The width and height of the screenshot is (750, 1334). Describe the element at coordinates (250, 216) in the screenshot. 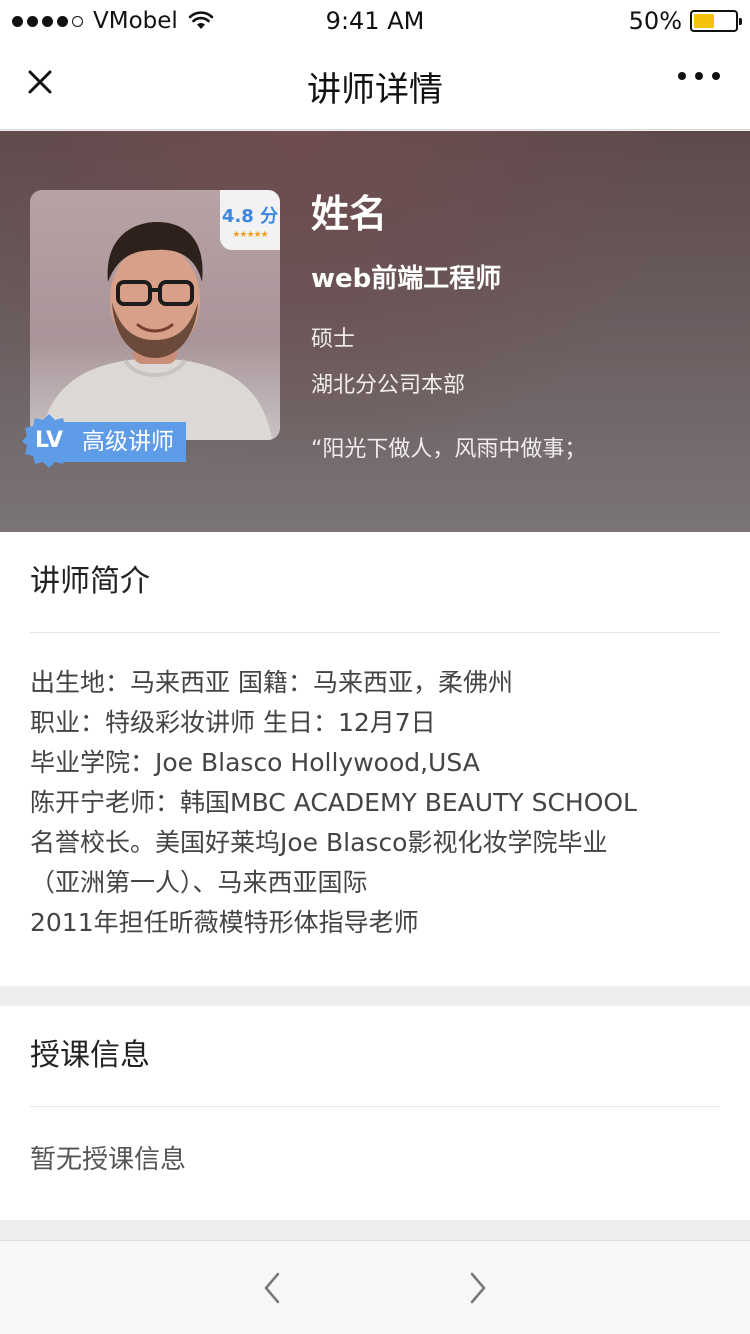

I see `rating-score: 4.8 分` at that location.